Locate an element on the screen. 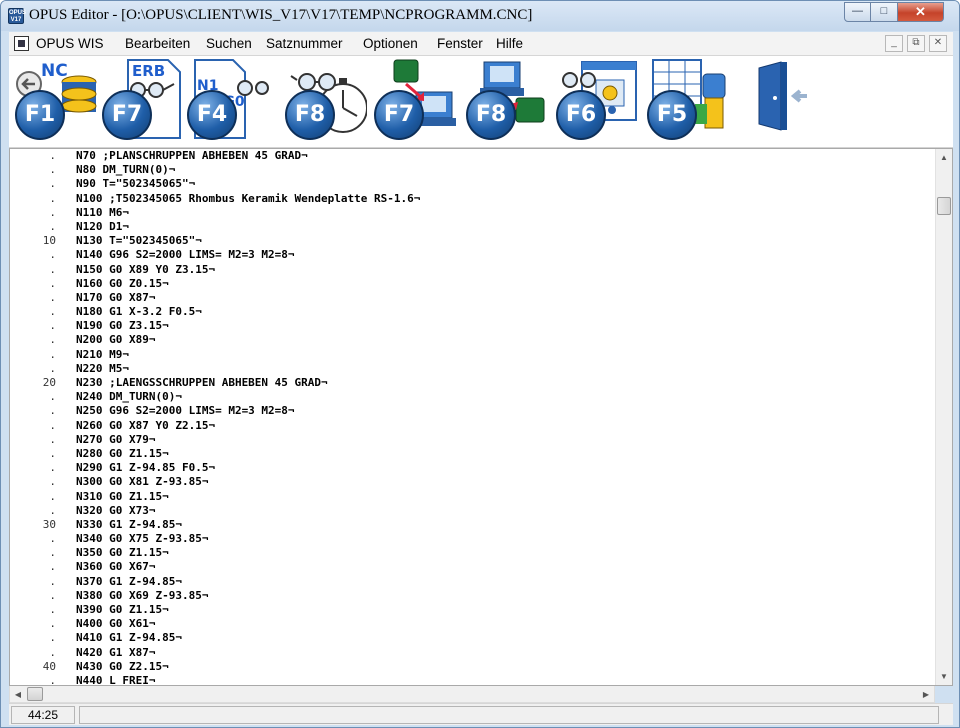 The height and width of the screenshot is (728, 960). f7-transfer-key-badge: F7 is located at coordinates (399, 115).